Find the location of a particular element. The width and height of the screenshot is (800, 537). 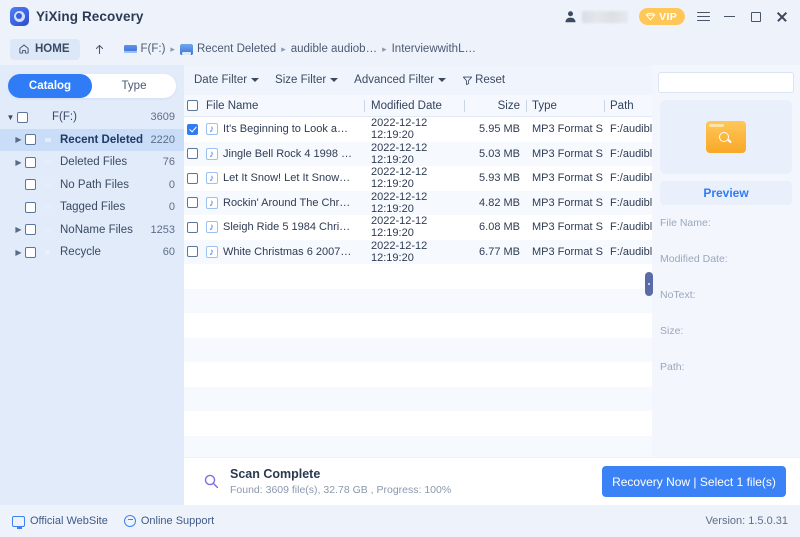

app-title: YiXing Recovery is located at coordinates (90, 16).